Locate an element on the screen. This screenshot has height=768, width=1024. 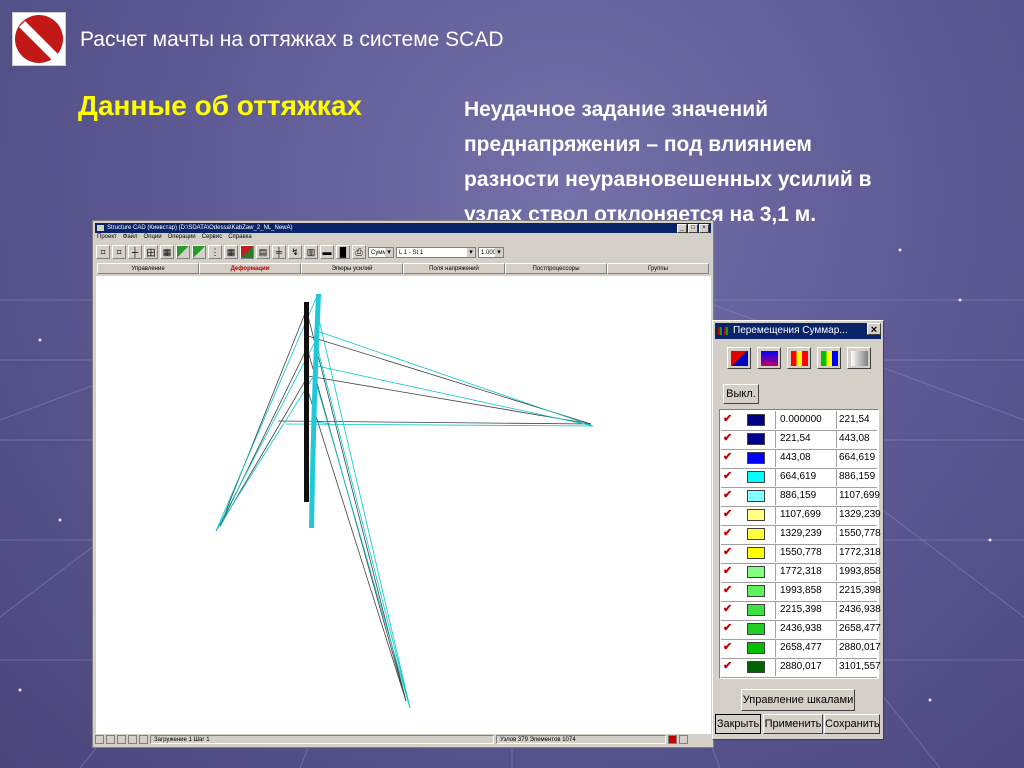
fragment-icon: ▬ is located at coordinates (327, 252).